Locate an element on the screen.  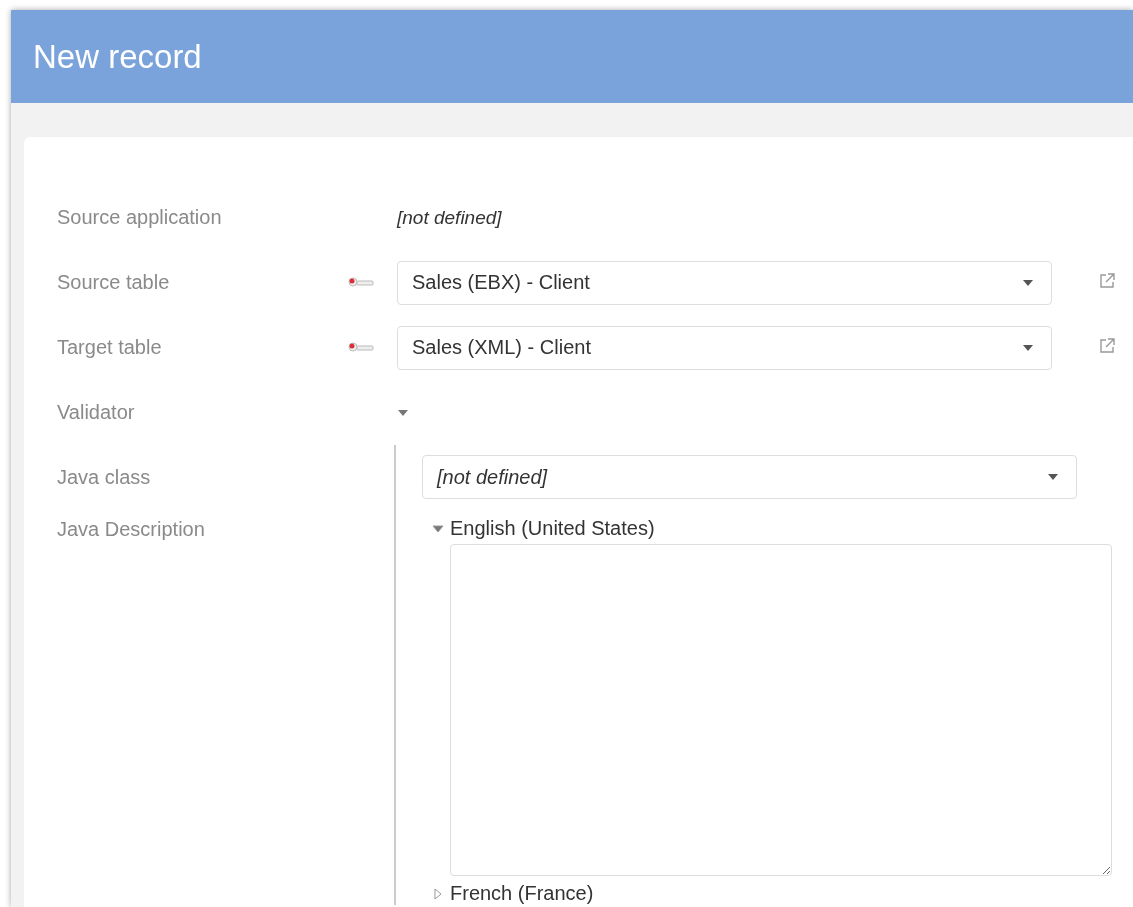
window-title: New record is located at coordinates (117, 56).